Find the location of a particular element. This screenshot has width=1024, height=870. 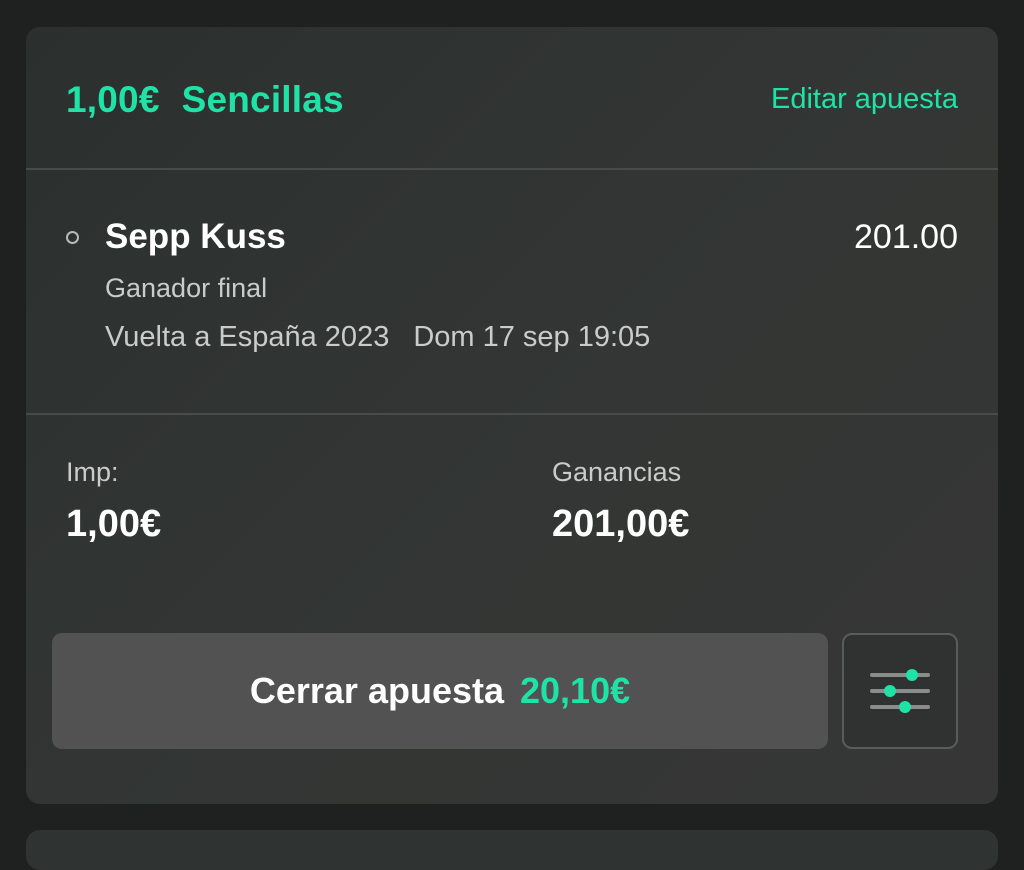

selection-divider is located at coordinates (512, 414).